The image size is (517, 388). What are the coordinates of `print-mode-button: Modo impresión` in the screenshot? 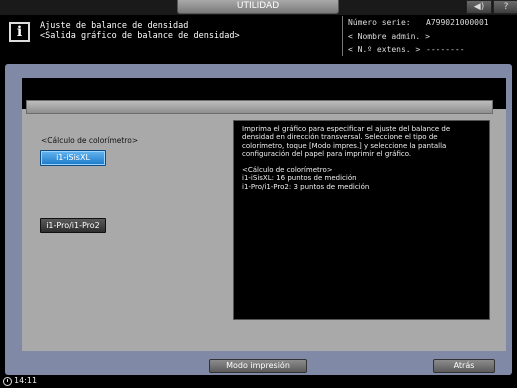 It's located at (258, 366).